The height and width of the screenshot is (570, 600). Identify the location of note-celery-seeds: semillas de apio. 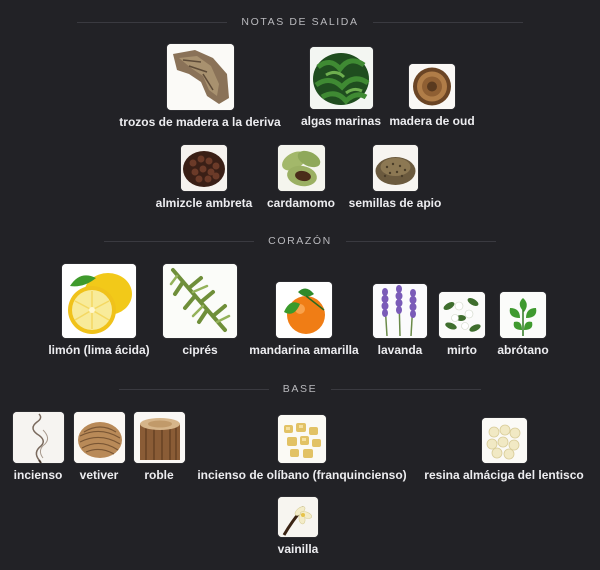
(395, 177).